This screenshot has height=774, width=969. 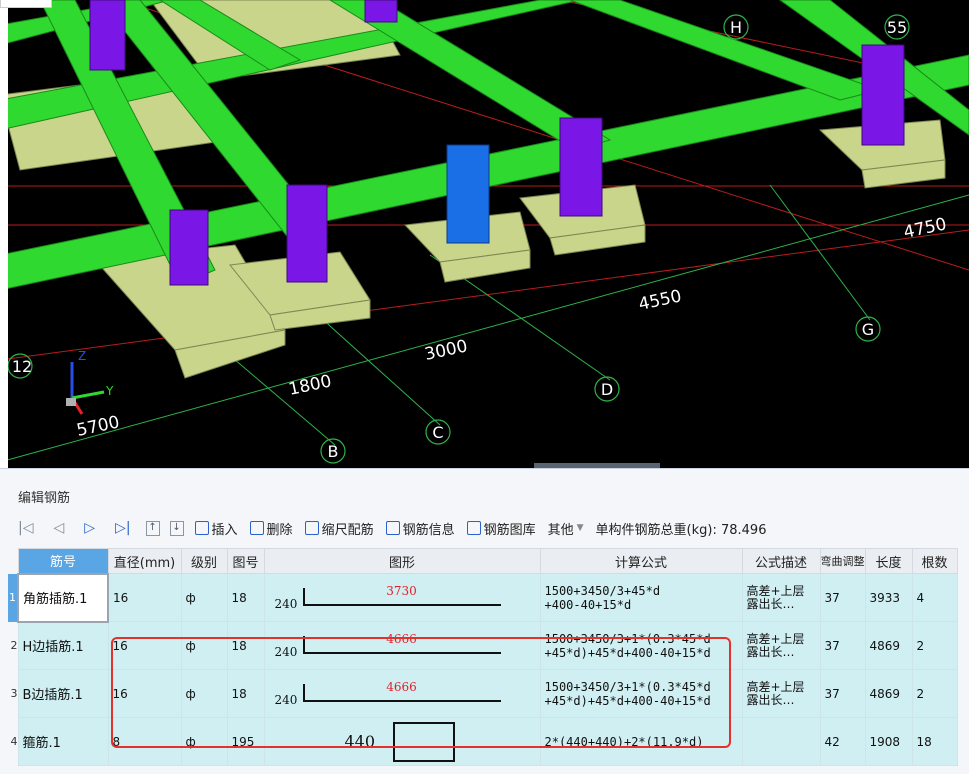 What do you see at coordinates (13, 693) in the screenshot?
I see `row-number: 3` at bounding box center [13, 693].